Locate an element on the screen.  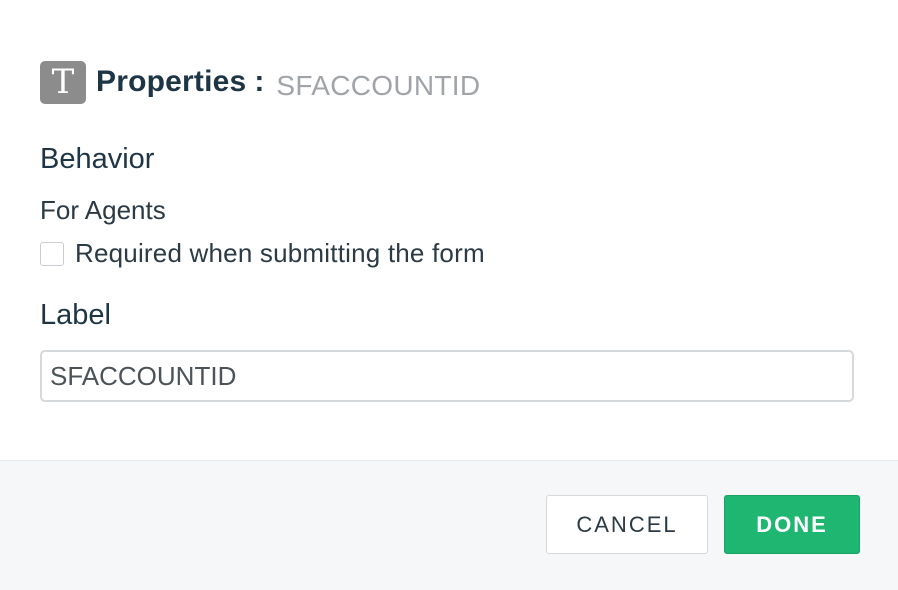
behavior-section-title: Behavior is located at coordinates (97, 159).